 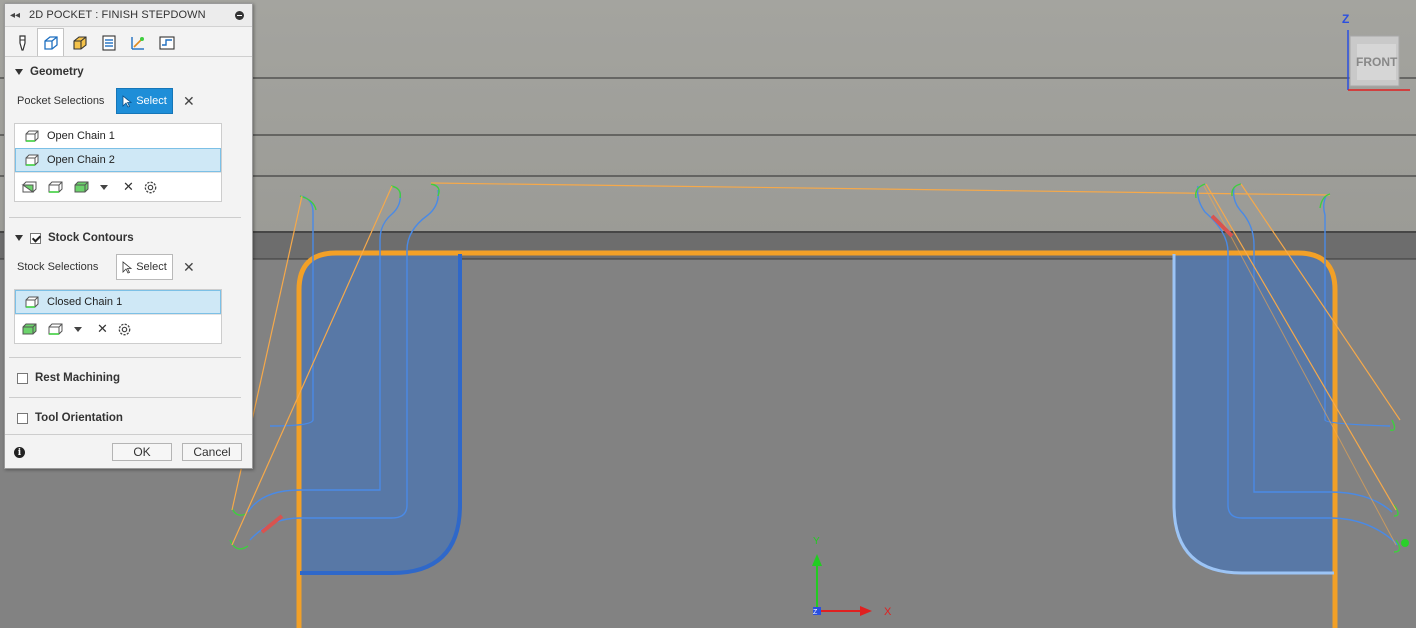 I want to click on tool-end-point, so click(x=1405, y=543).